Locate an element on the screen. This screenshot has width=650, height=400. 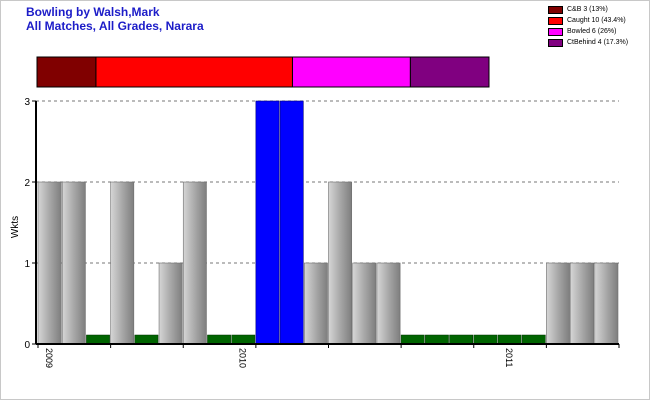
y-tick-labels: 0 1 2 3 is located at coordinates (30, 224).